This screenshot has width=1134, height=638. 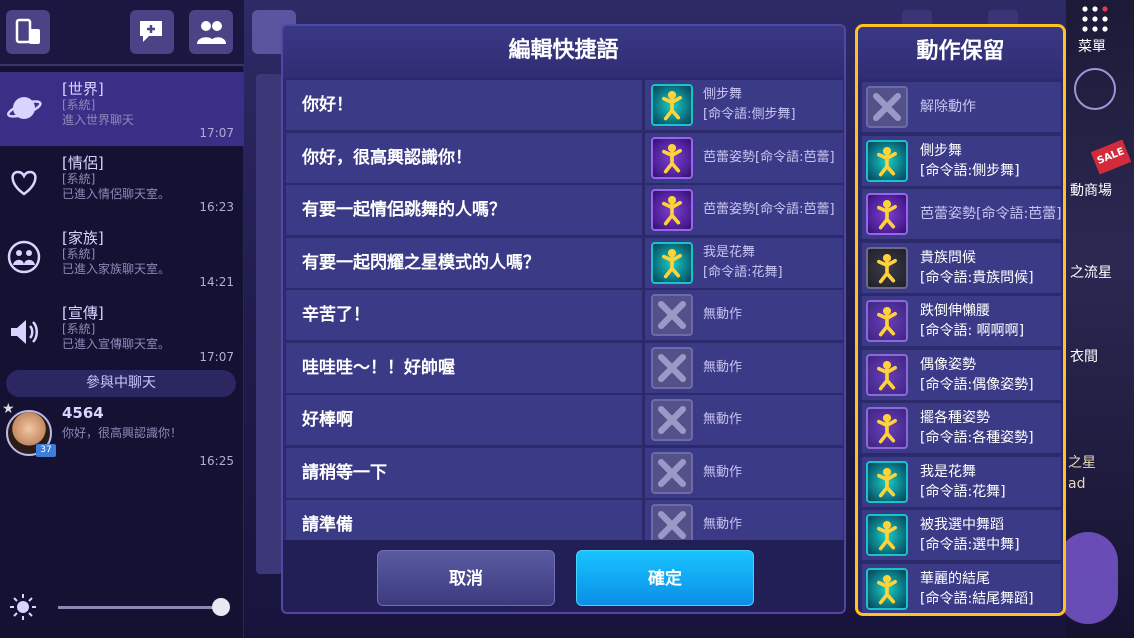 I want to click on chat-channel-promo: [宣傳] [系統] 已進入宣傳聊天室。 17:07, so click(x=122, y=333).